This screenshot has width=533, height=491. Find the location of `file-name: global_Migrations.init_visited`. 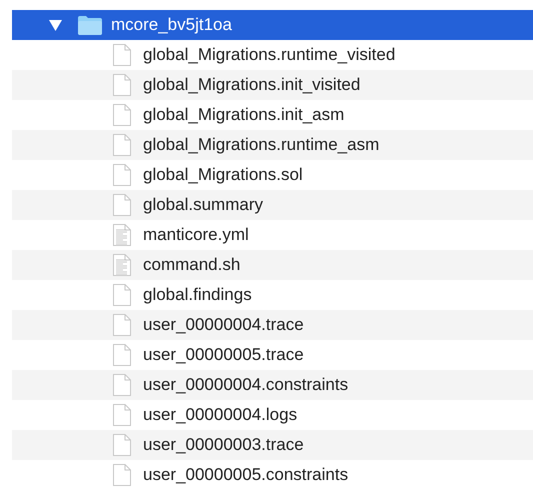

file-name: global_Migrations.init_visited is located at coordinates (251, 85).